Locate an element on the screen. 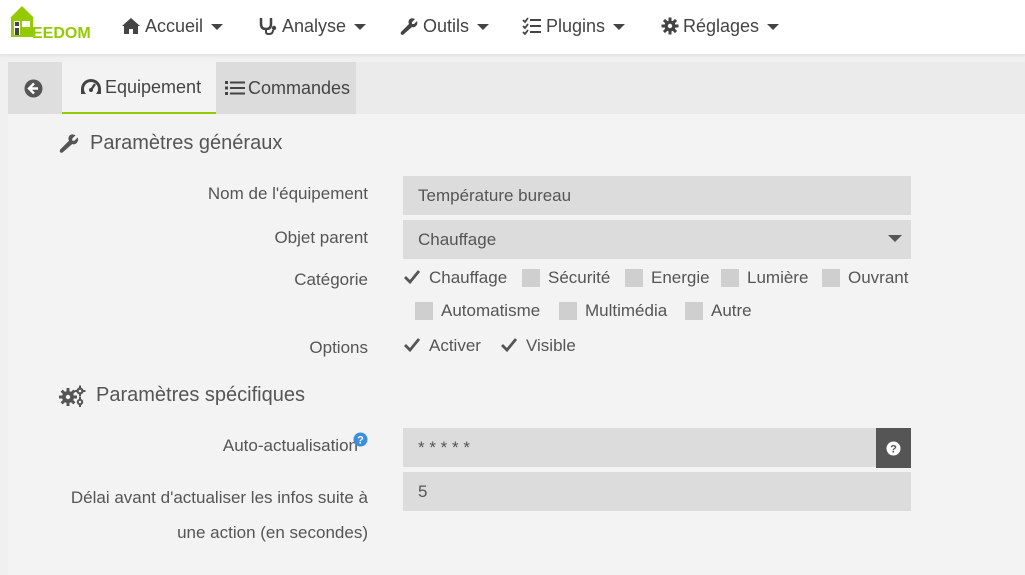 This screenshot has height=575, width=1025. delay-label-line2: une action (en secondes) is located at coordinates (272, 532).